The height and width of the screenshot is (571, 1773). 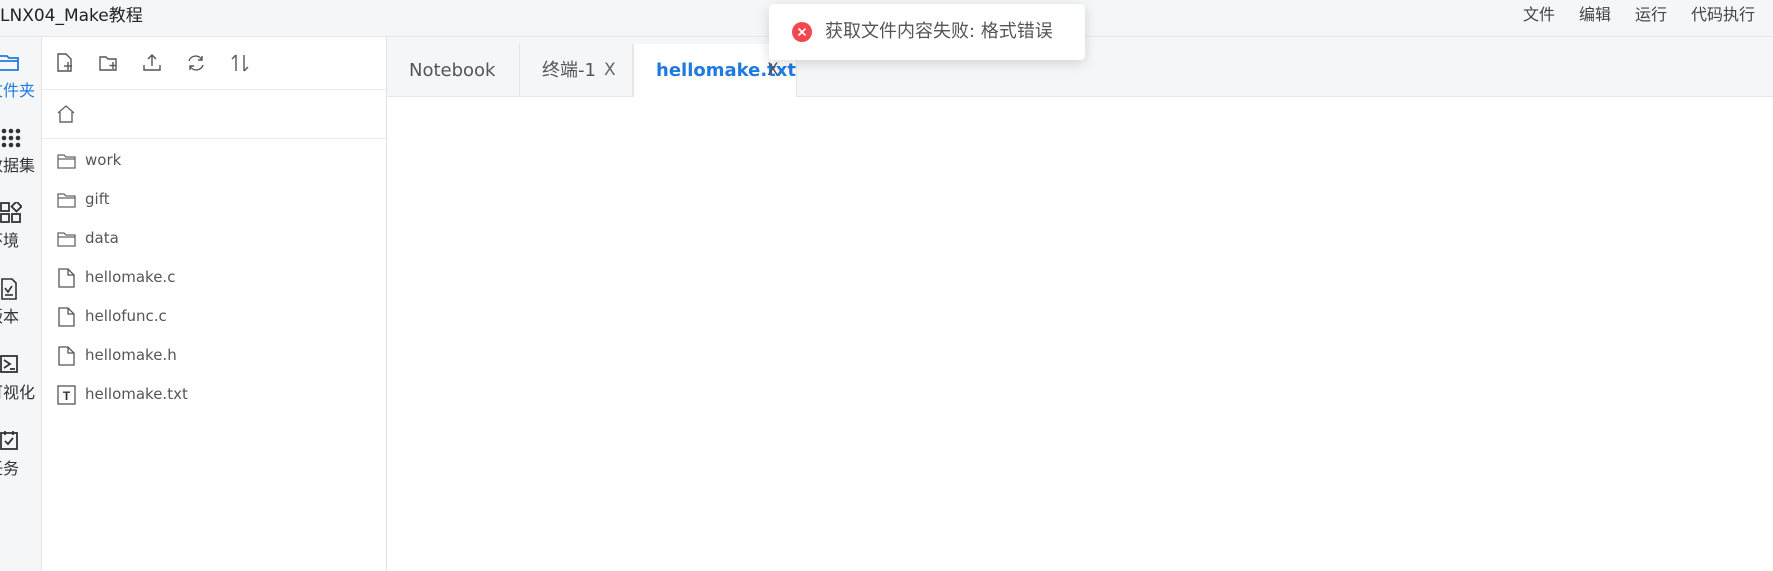 What do you see at coordinates (214, 199) in the screenshot?
I see `file-item-gift: gift` at bounding box center [214, 199].